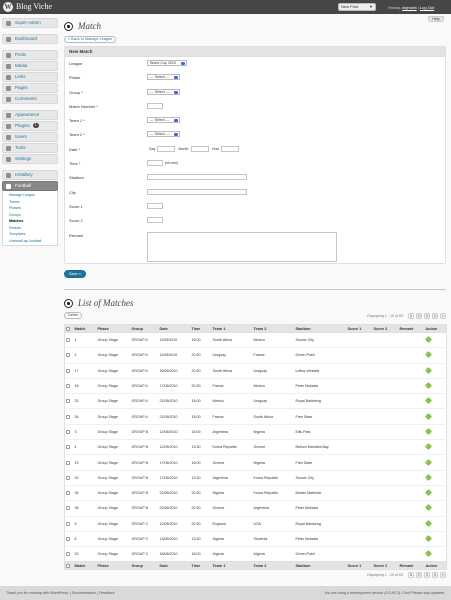 The width and height of the screenshot is (451, 600). I want to click on submenu-uninstall: Uninstall wp-football, so click(30, 241).